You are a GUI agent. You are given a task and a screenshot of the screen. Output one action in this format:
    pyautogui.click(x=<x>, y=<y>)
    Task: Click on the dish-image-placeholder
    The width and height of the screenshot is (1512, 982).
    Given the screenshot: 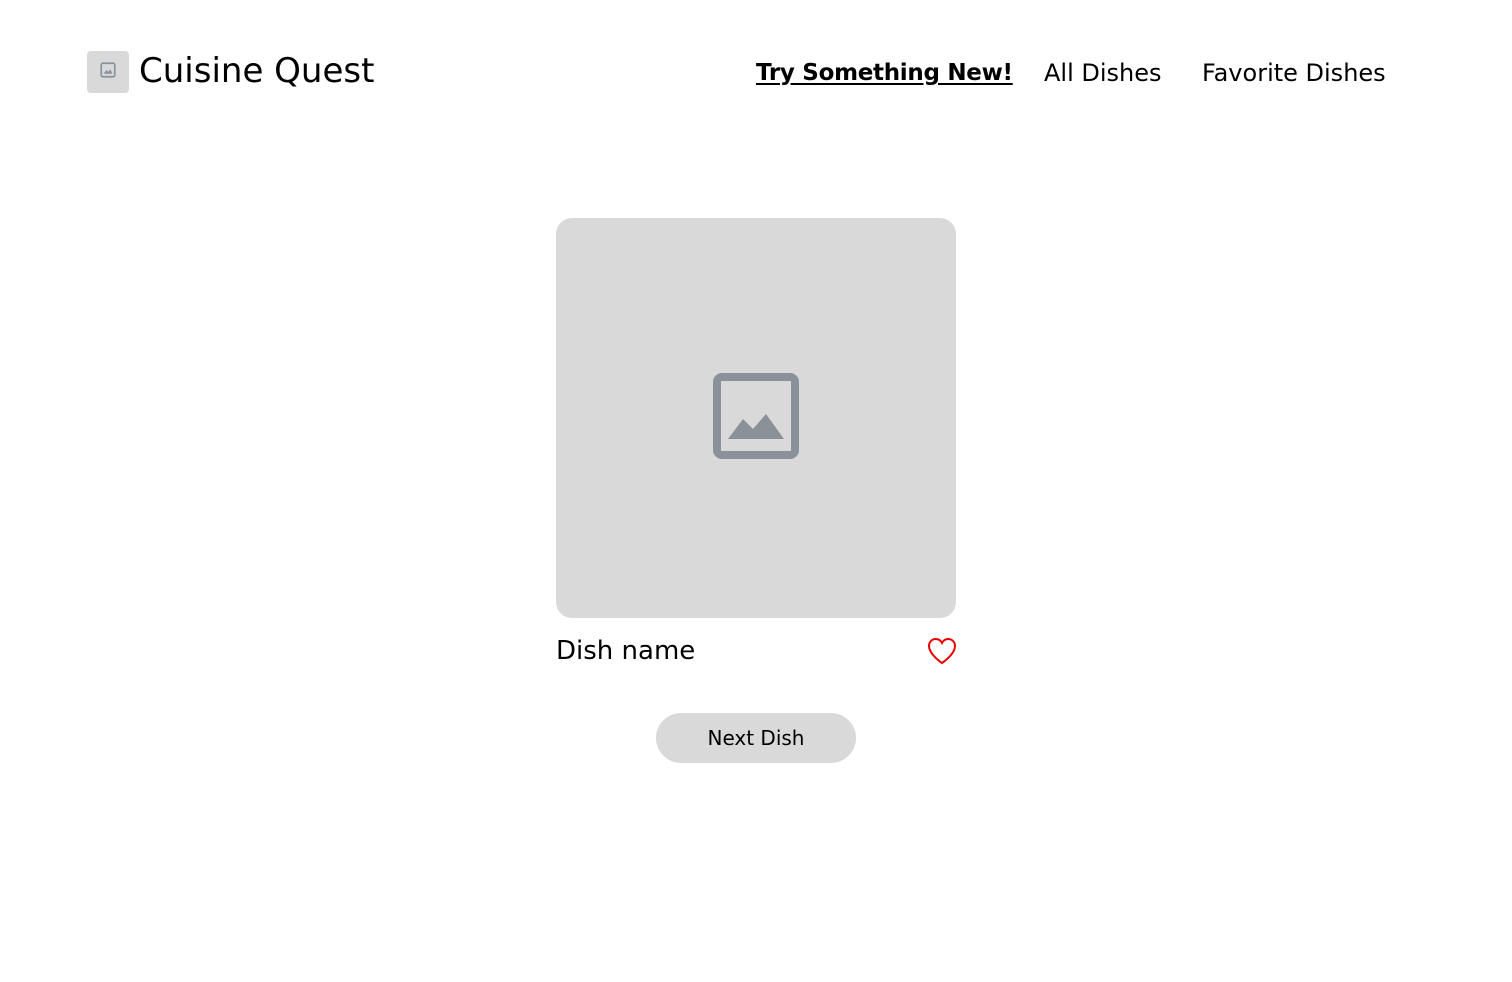 What is the action you would take?
    pyautogui.click(x=756, y=418)
    